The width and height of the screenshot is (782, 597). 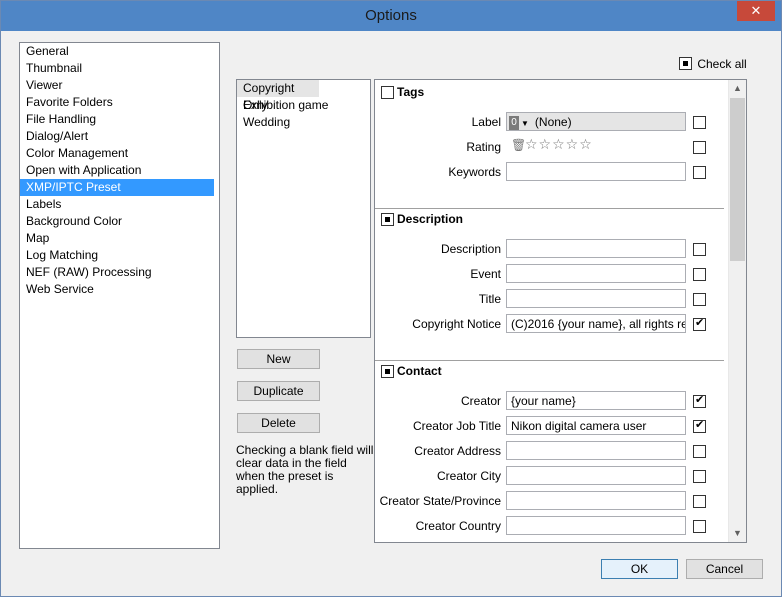 What do you see at coordinates (596, 450) in the screenshot?
I see `creator-address-input` at bounding box center [596, 450].